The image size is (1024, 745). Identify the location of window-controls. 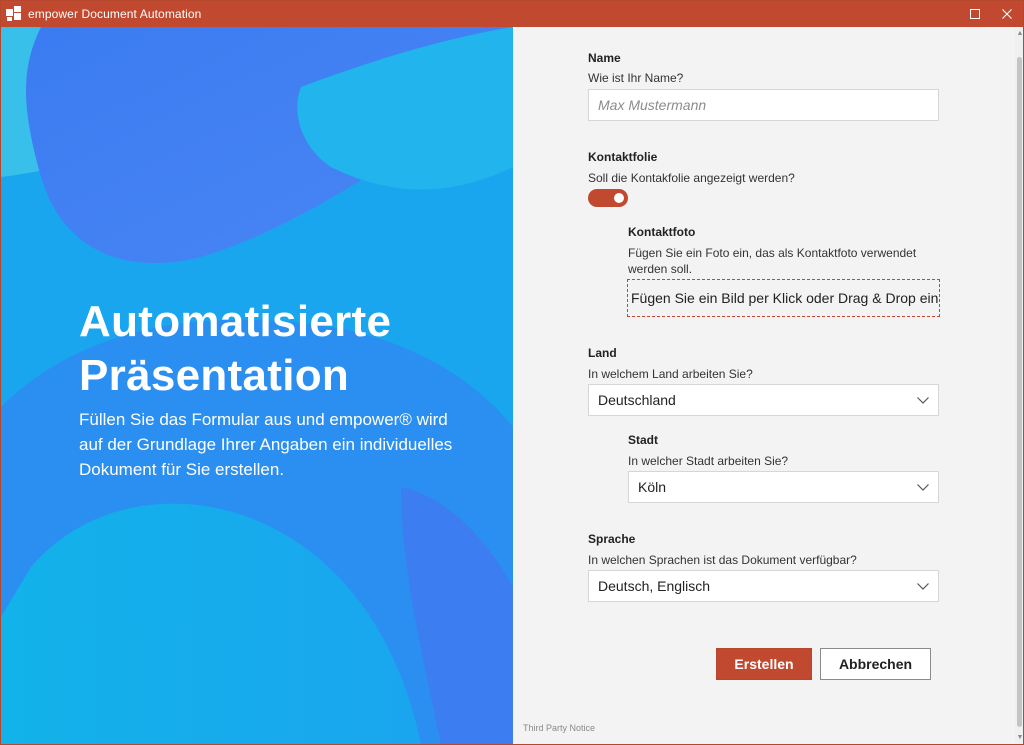
(991, 14).